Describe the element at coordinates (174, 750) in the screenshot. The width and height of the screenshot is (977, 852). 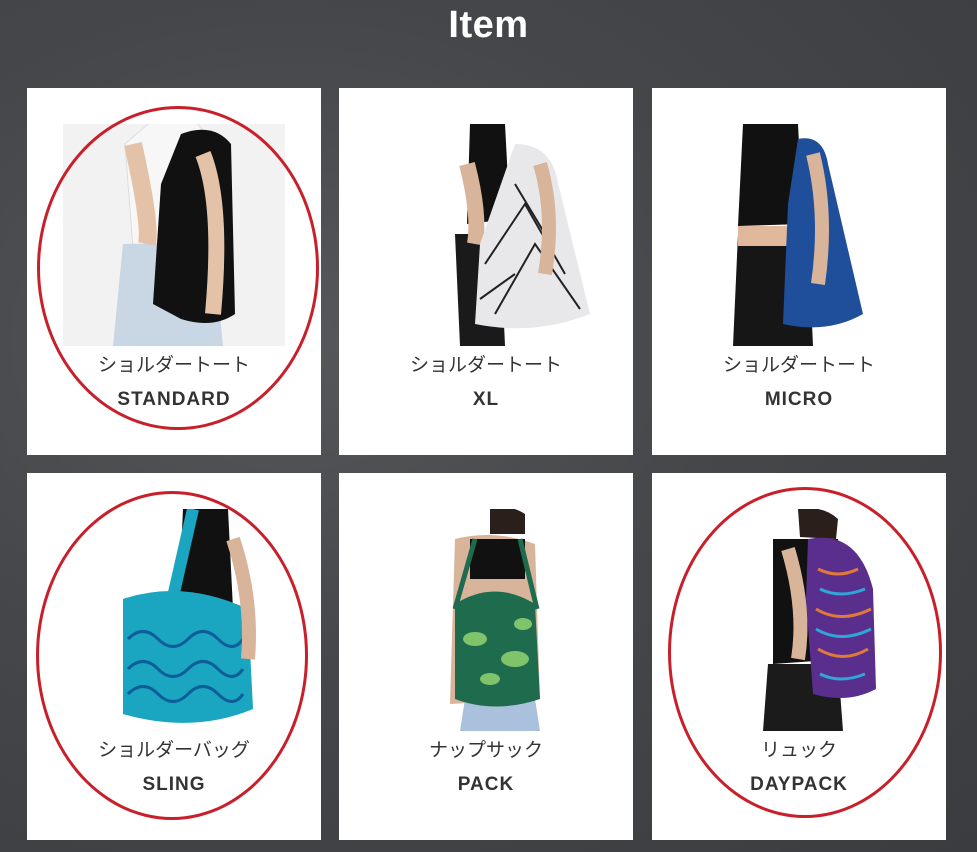
I see `product-category: ショルダーバッグ` at that location.